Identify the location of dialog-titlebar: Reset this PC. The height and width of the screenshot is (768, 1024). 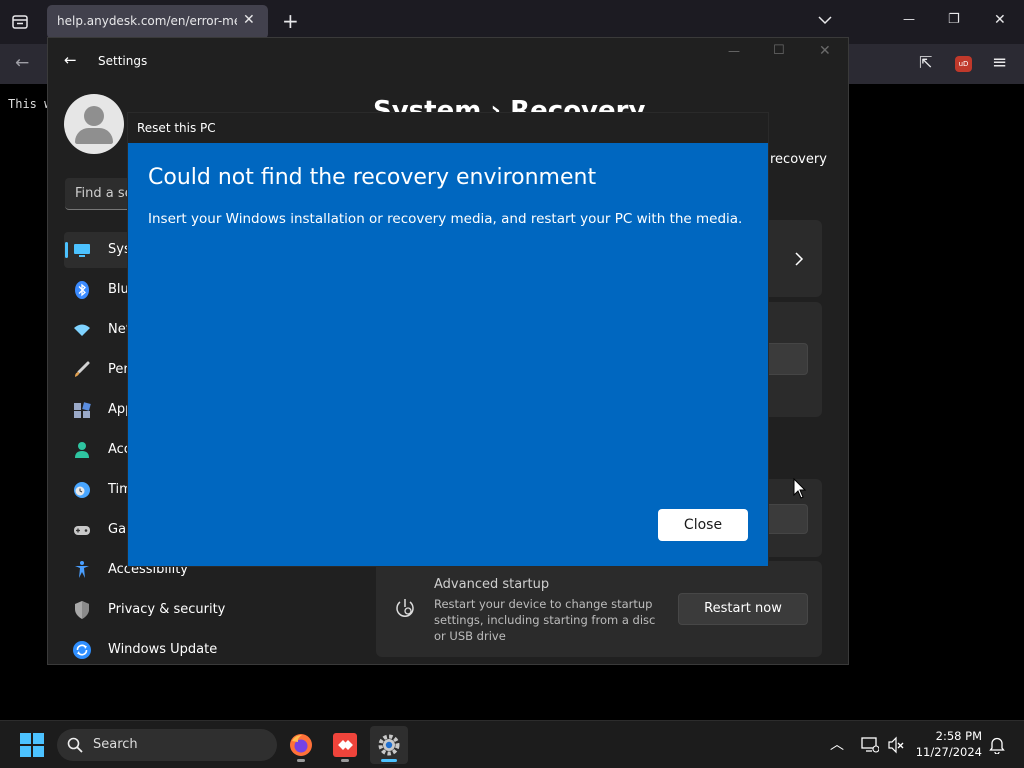
(448, 128).